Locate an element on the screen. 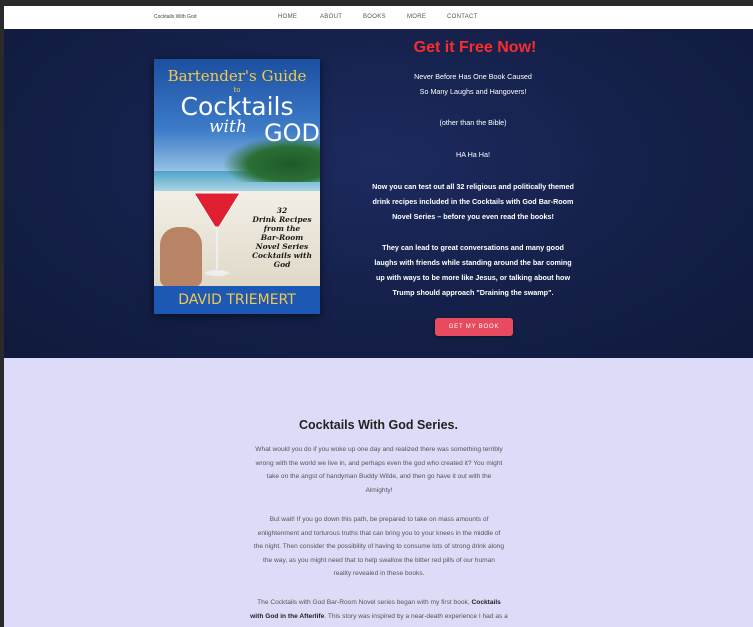 The image size is (753, 627). hero-line: So Many Laughs and Hangovers! is located at coordinates (473, 91).